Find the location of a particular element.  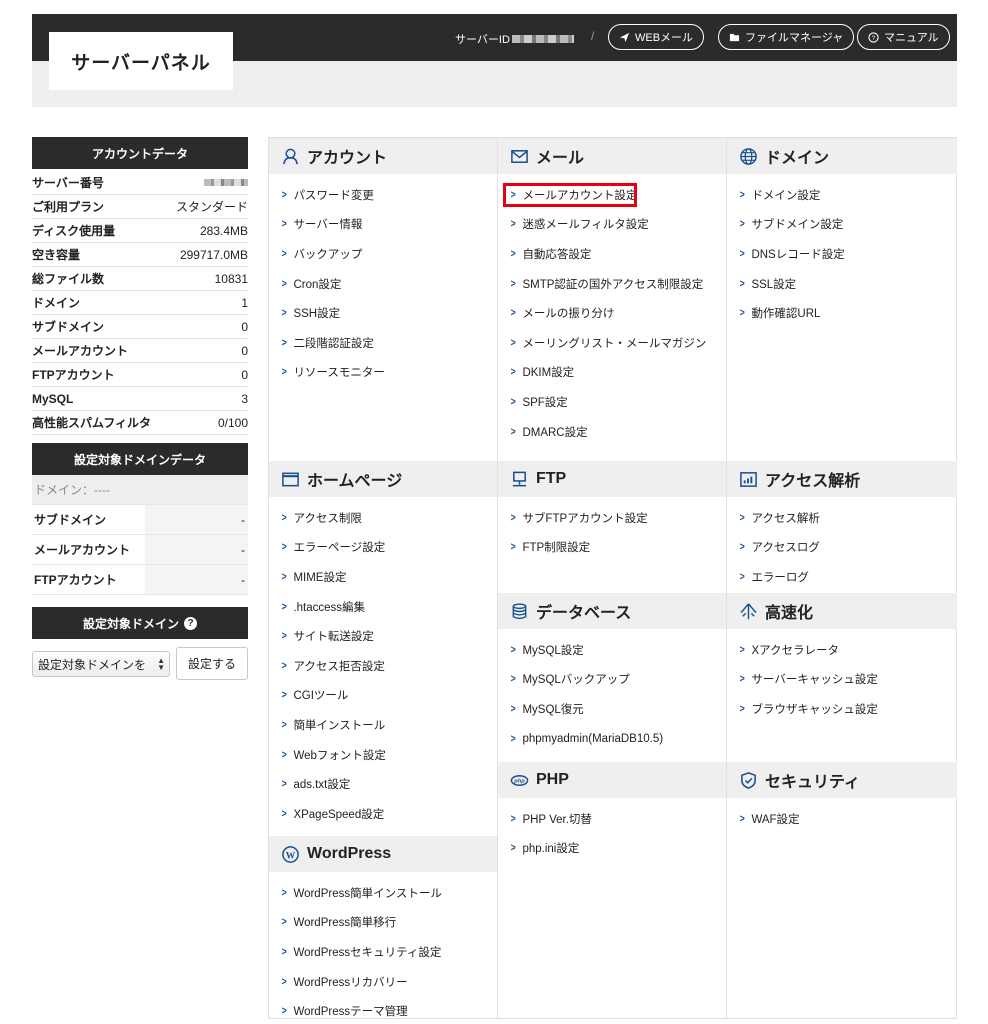

ftp-monitor-icon is located at coordinates (519, 478).